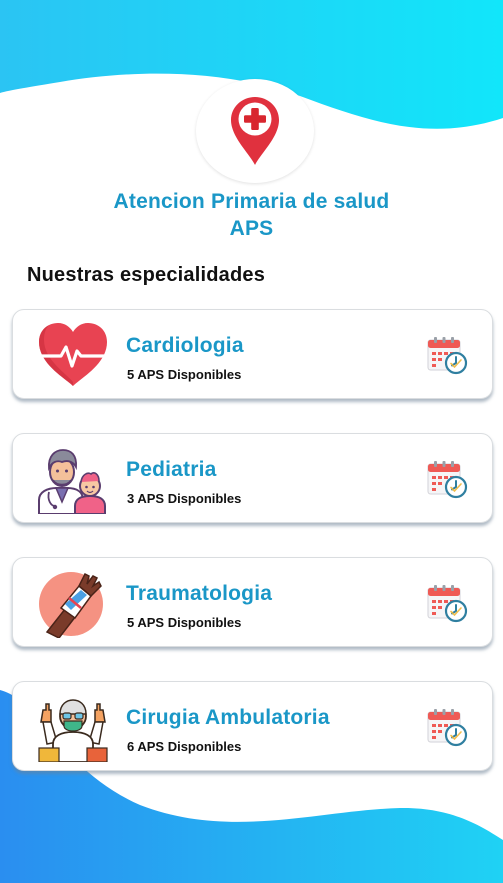  Describe the element at coordinates (71, 605) in the screenshot. I see `bandaged-arm-icon` at that location.